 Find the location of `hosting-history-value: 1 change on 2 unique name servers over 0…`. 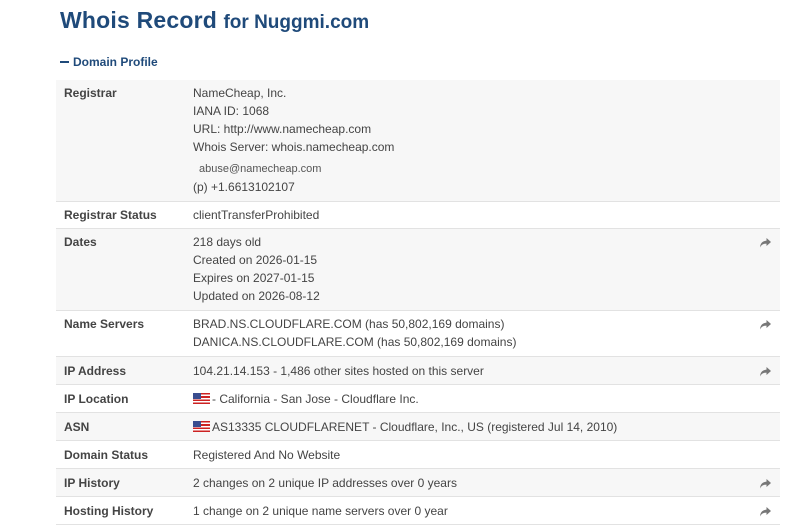

hosting-history-value: 1 change on 2 unique name servers over 0… is located at coordinates (463, 510).